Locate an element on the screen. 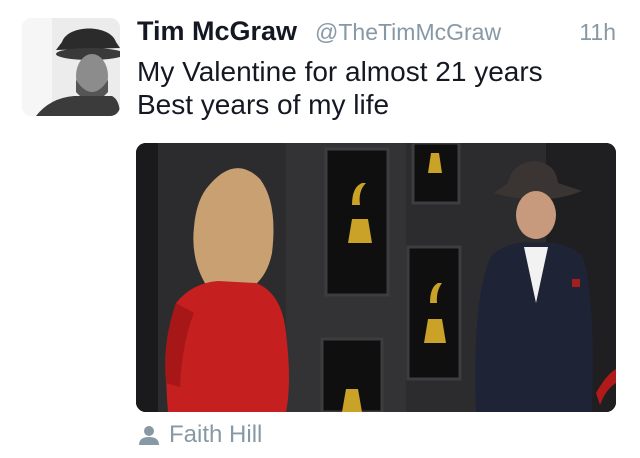 The width and height of the screenshot is (640, 458). tweet-text-line: Best years of my life is located at coordinates (263, 104).